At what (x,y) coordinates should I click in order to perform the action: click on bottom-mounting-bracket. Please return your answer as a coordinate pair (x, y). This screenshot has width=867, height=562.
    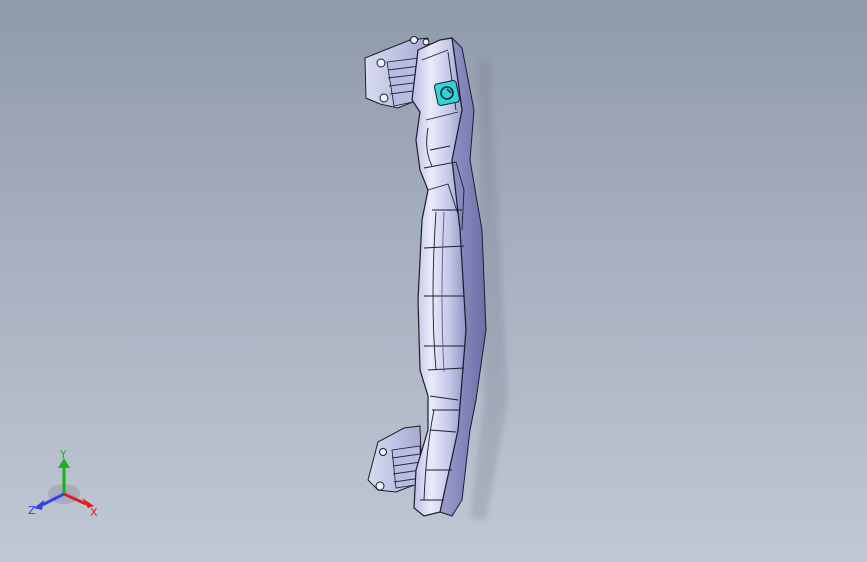
    Looking at the image, I should click on (395, 459).